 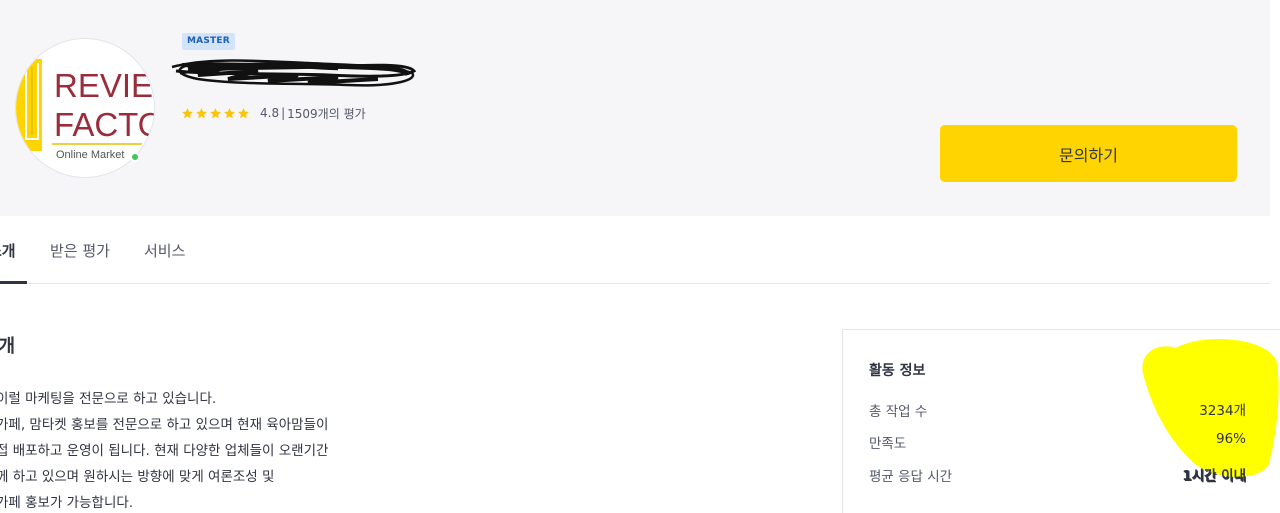 I want to click on tab-introduction: 소개, so click(x=8, y=250).